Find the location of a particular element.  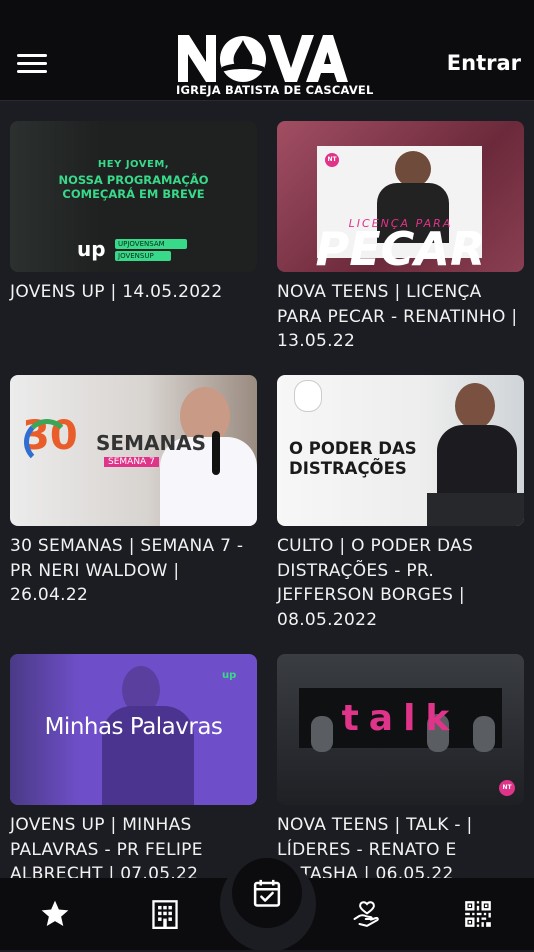

calendar-check-icon is located at coordinates (267, 893).